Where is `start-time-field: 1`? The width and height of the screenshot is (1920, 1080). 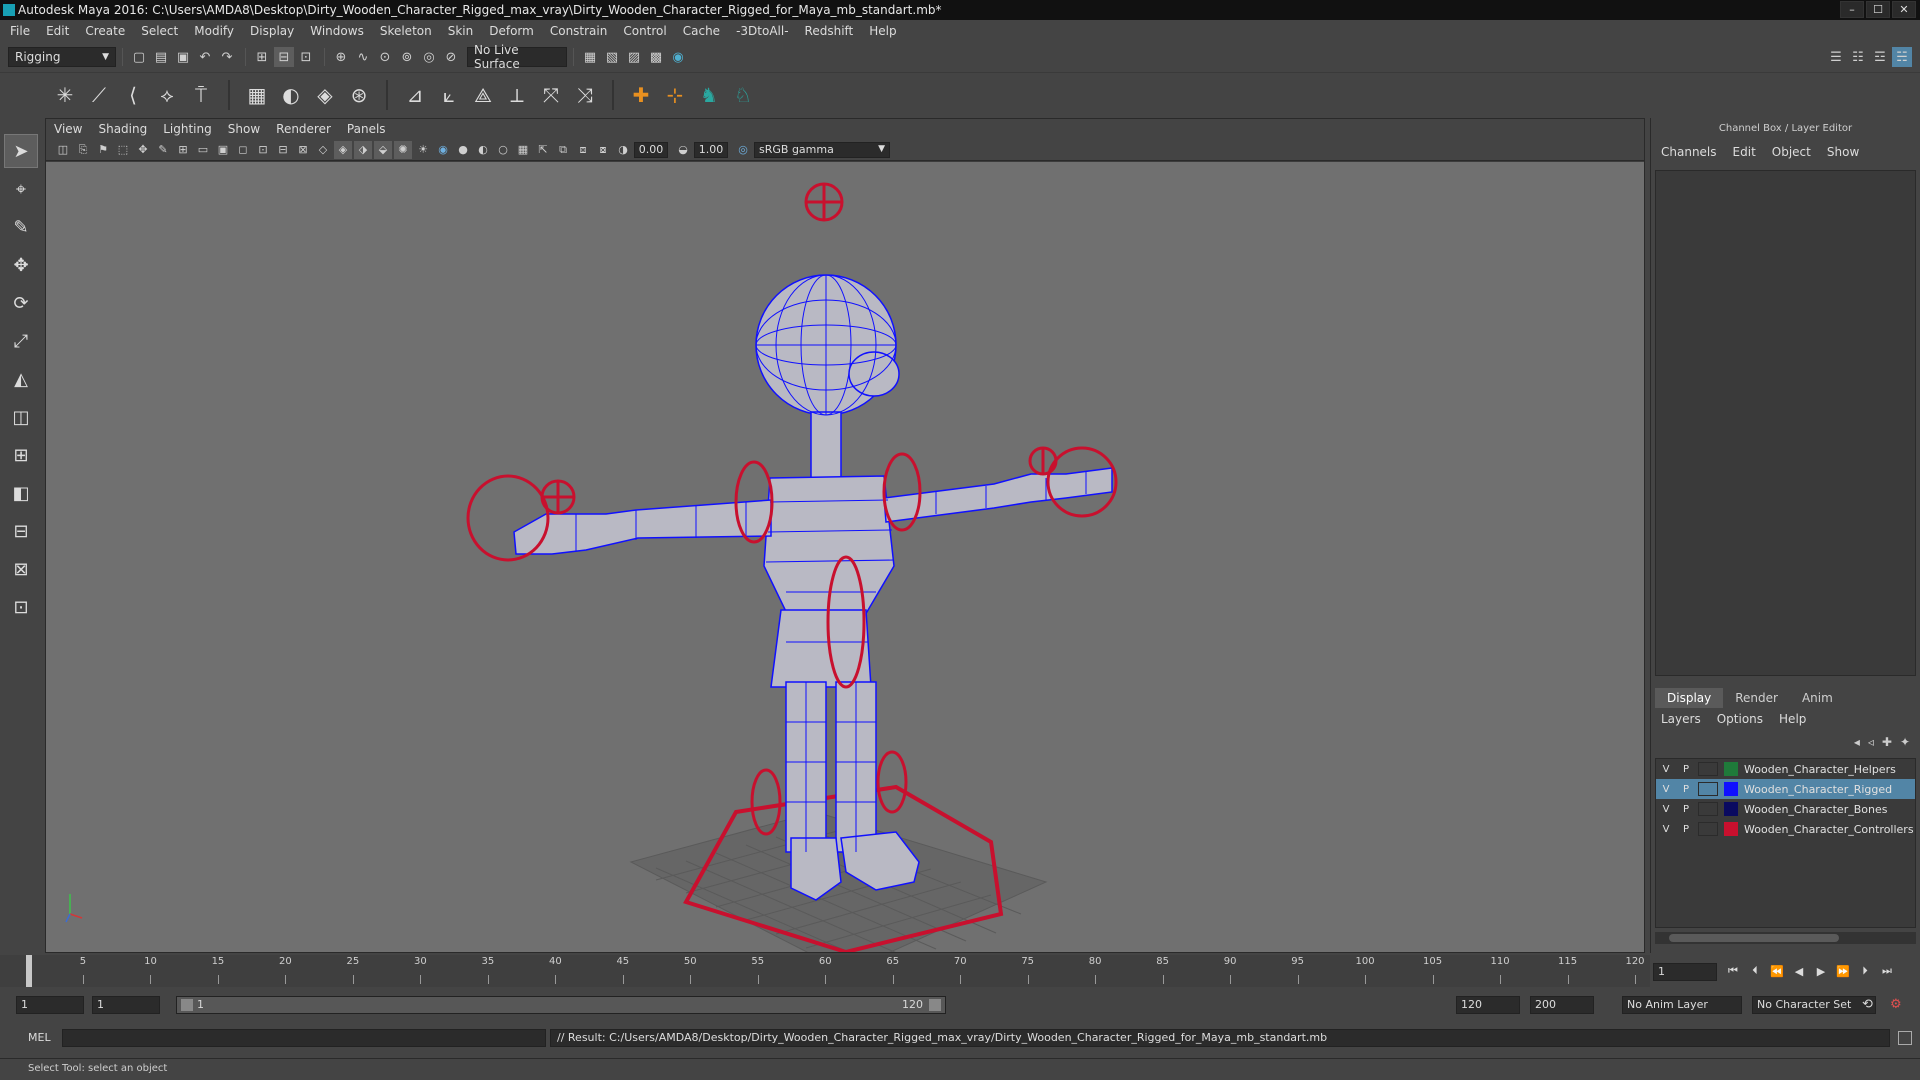 start-time-field: 1 is located at coordinates (50, 1005).